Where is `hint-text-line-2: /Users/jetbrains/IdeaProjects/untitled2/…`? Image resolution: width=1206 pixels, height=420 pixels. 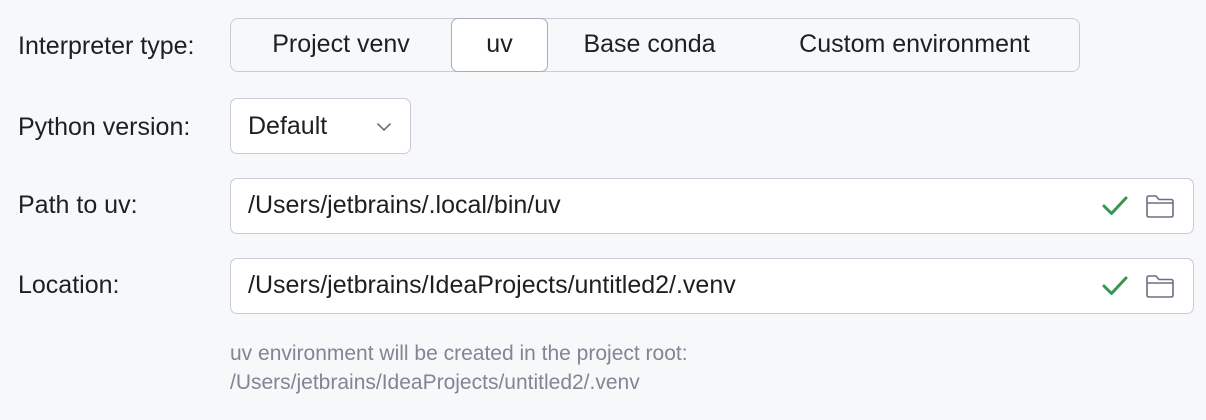
hint-text-line-2: /Users/jetbrains/IdeaProjects/untitled2/… is located at coordinates (435, 382).